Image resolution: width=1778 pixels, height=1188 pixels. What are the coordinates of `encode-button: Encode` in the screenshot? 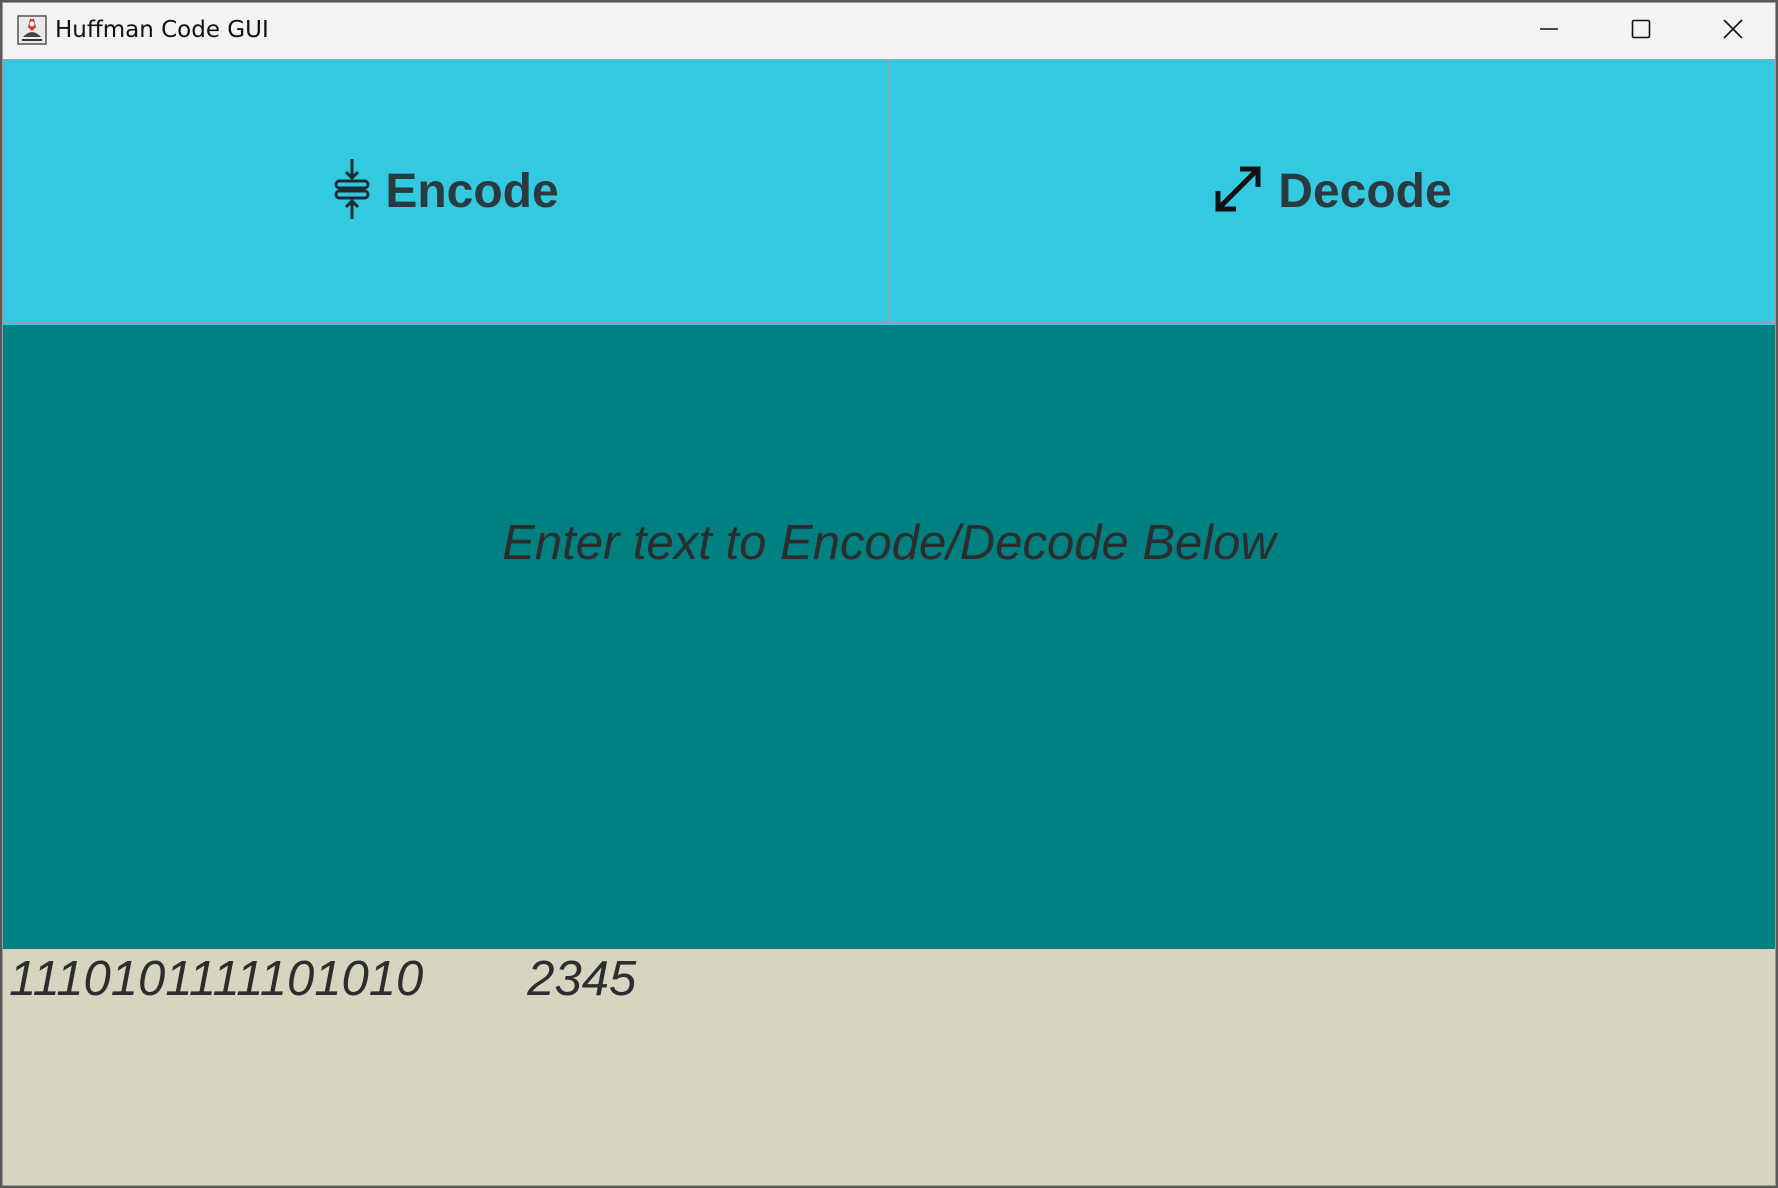 It's located at (446, 191).